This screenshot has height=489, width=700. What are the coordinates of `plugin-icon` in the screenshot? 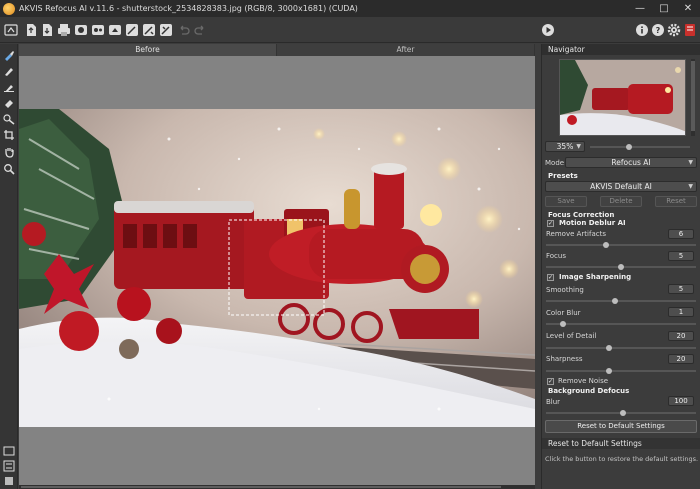 It's located at (98, 30).